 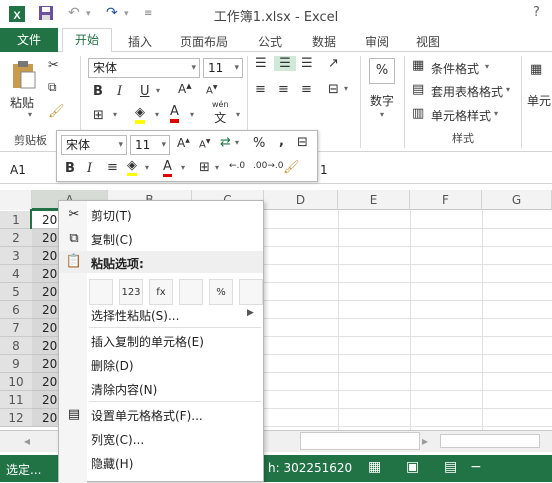 What do you see at coordinates (16, 364) in the screenshot?
I see `row-header: 9` at bounding box center [16, 364].